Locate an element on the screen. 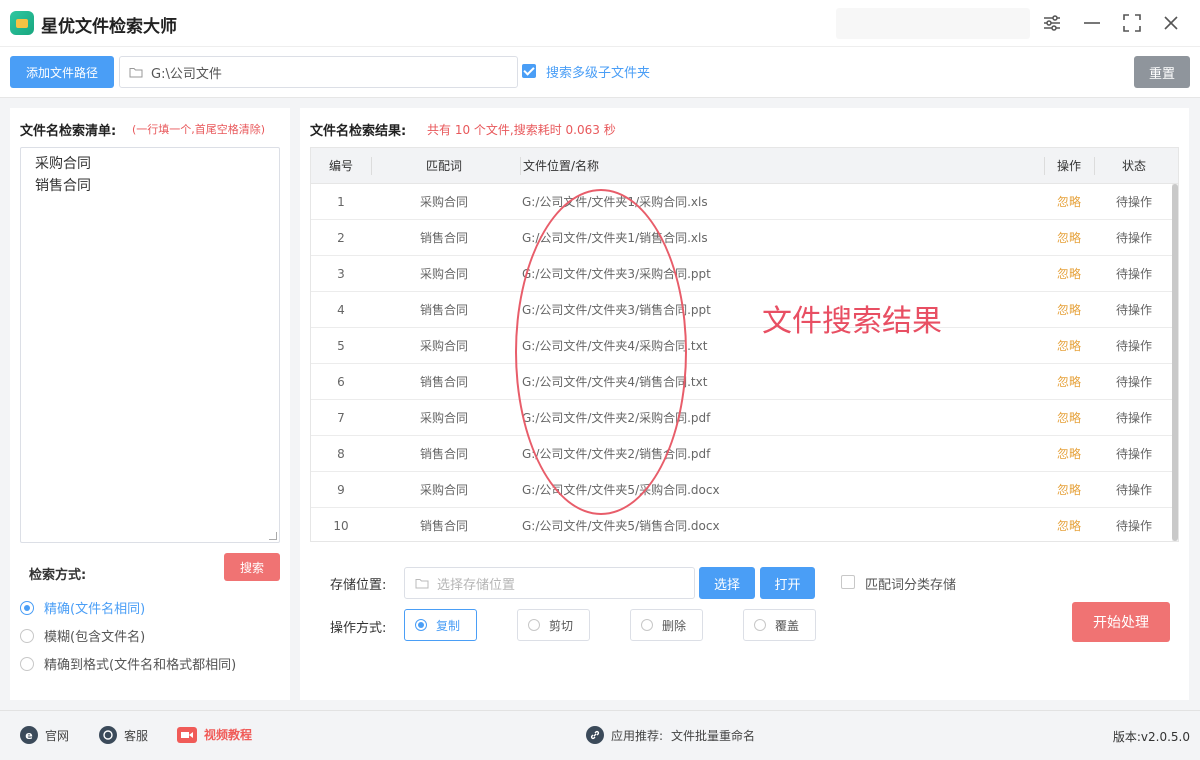 This screenshot has width=1200, height=760. table-row: 7 采购合同 G:/公司文件/文件夹2/采购合同.pdf 忽略 待操作 is located at coordinates (744, 418).